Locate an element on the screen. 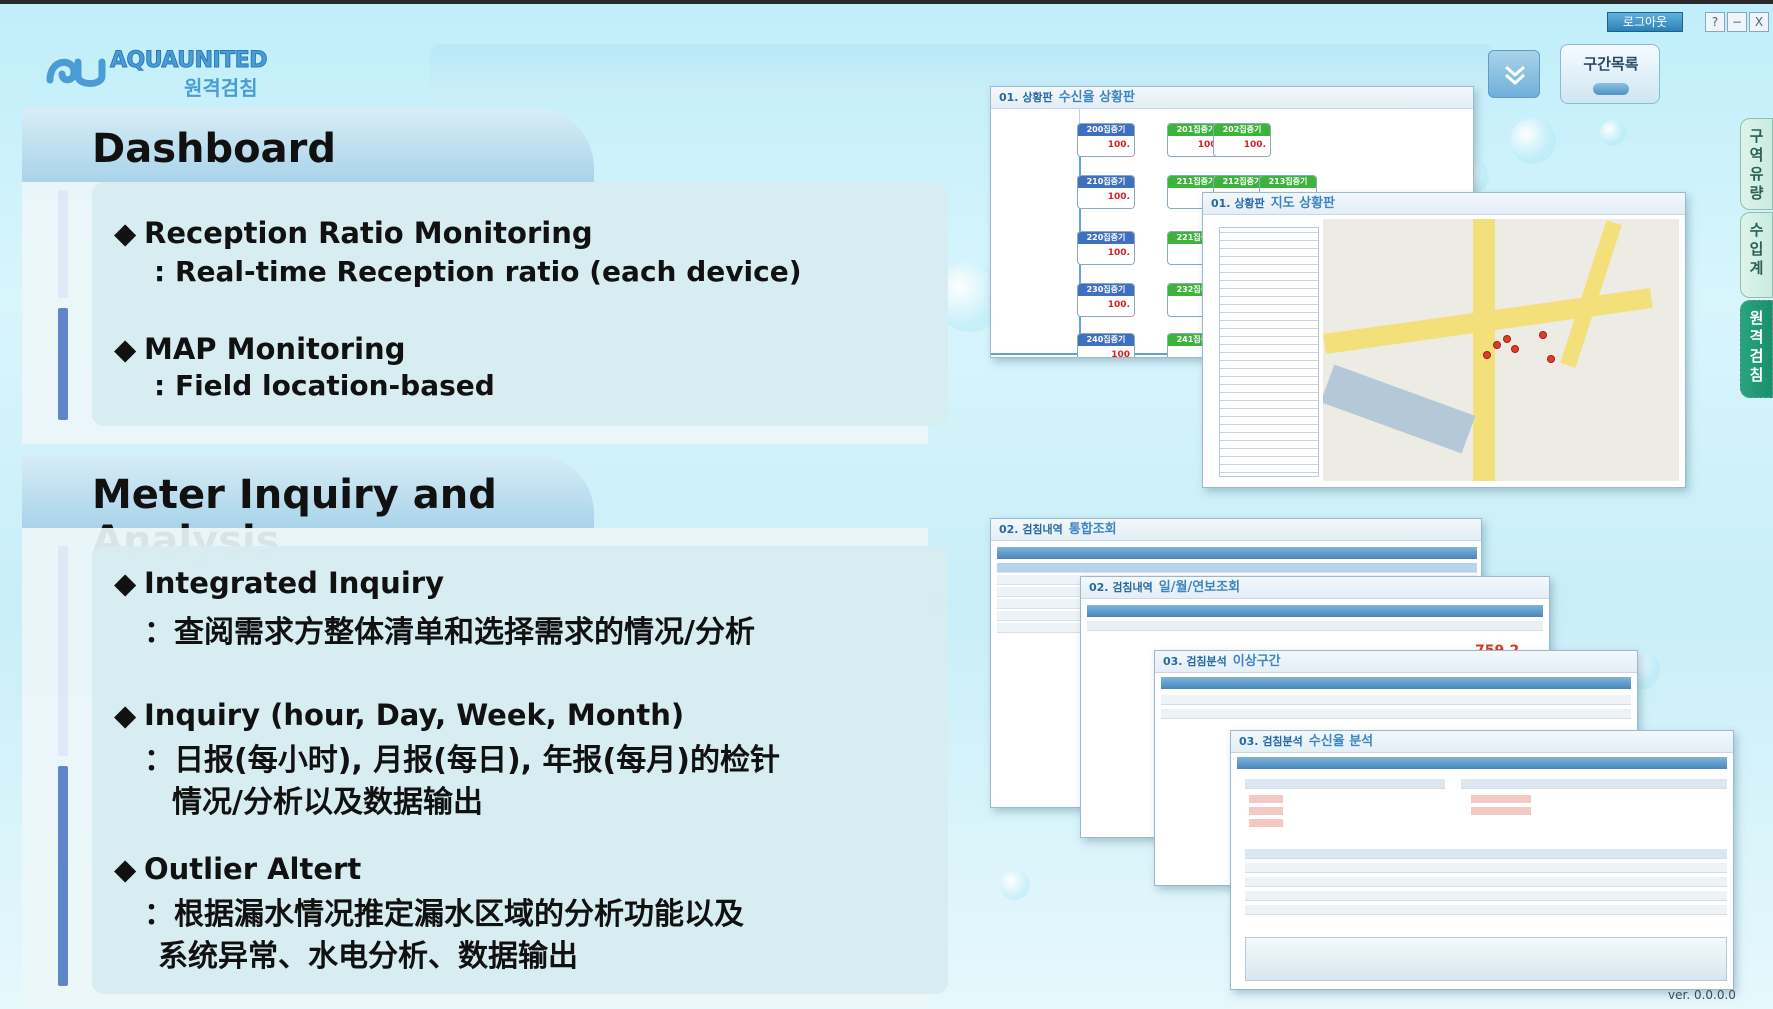 Image resolution: width=1773 pixels, height=1009 pixels. concentrator-node: 200집중기 100. is located at coordinates (1106, 140).